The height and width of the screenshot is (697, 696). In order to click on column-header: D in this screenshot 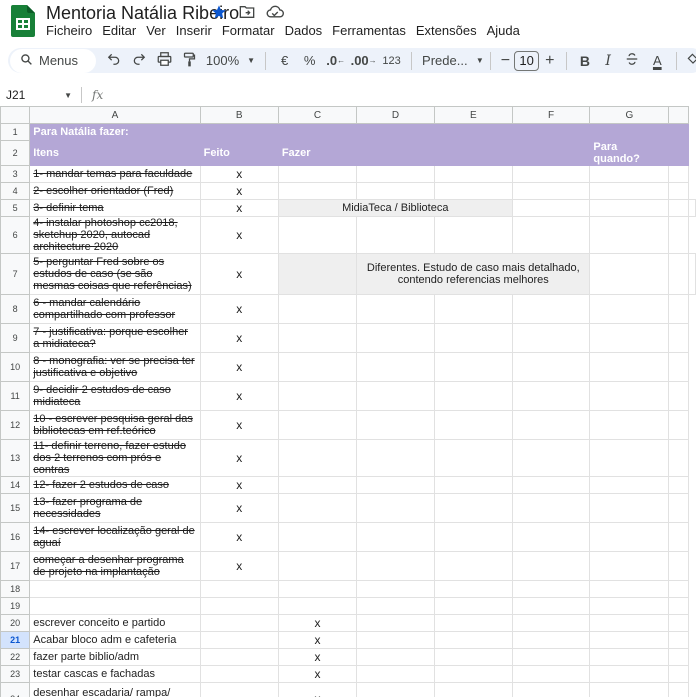, I will do `click(395, 115)`.